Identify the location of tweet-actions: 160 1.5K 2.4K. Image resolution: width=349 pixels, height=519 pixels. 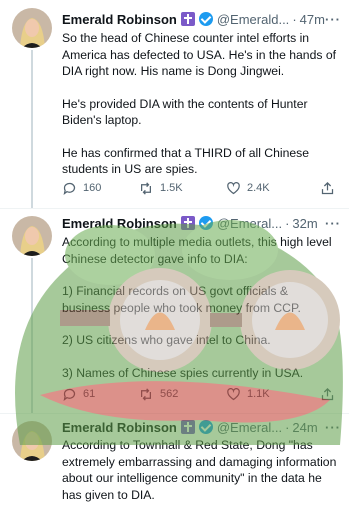
(199, 188).